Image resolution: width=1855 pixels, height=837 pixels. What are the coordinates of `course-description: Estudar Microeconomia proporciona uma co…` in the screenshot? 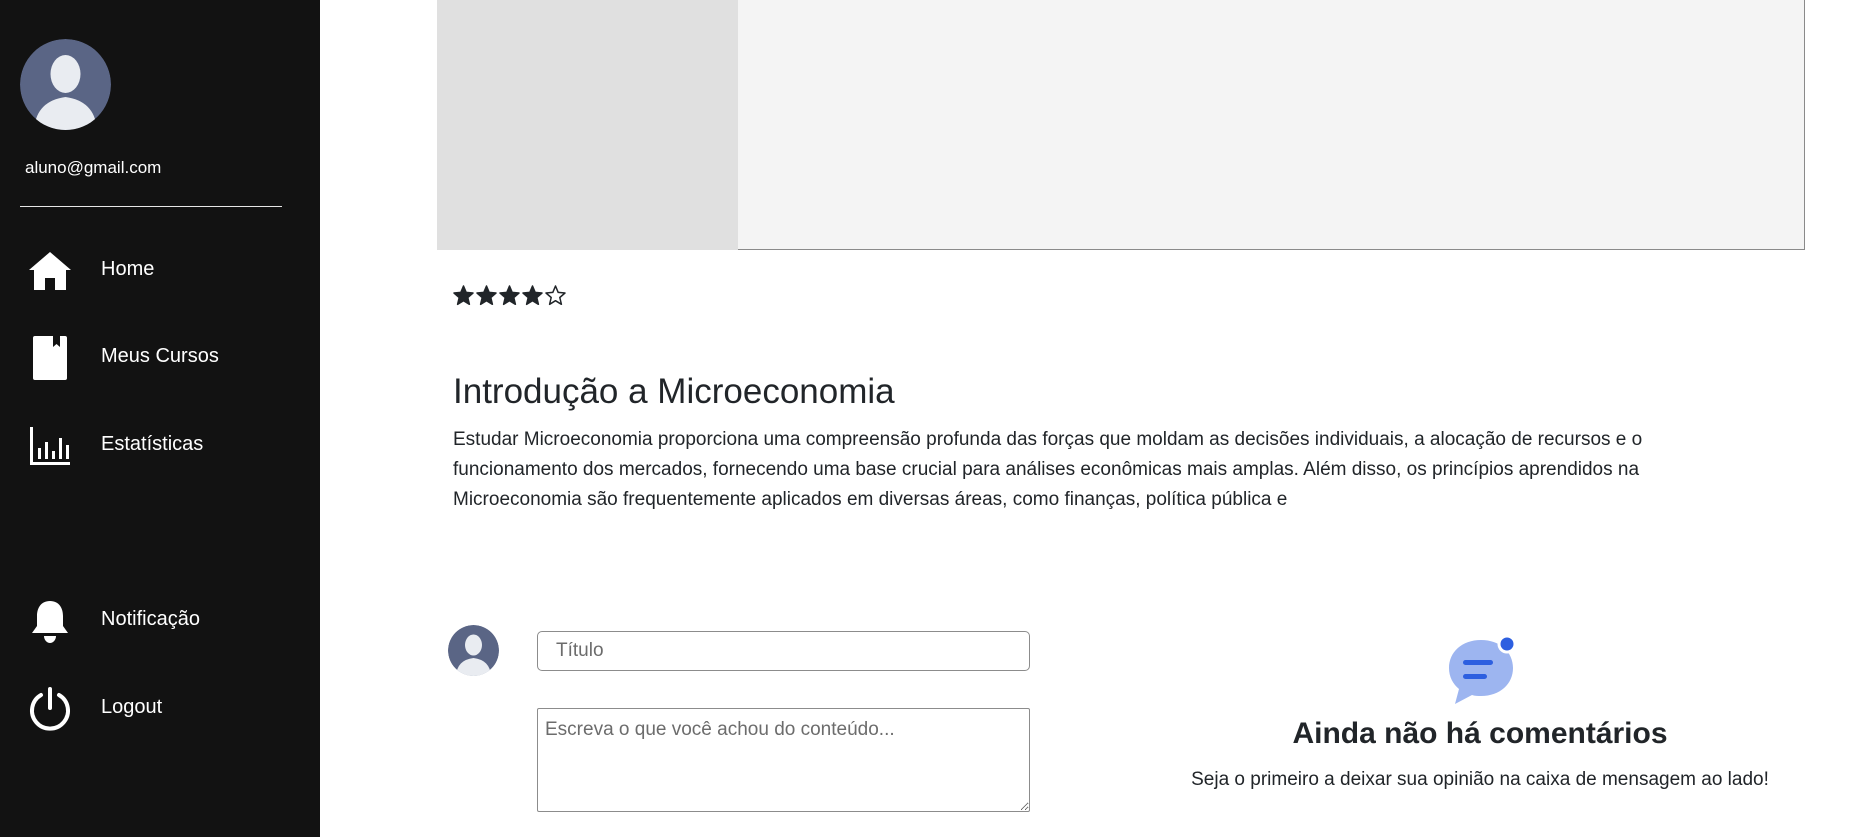 It's located at (1048, 469).